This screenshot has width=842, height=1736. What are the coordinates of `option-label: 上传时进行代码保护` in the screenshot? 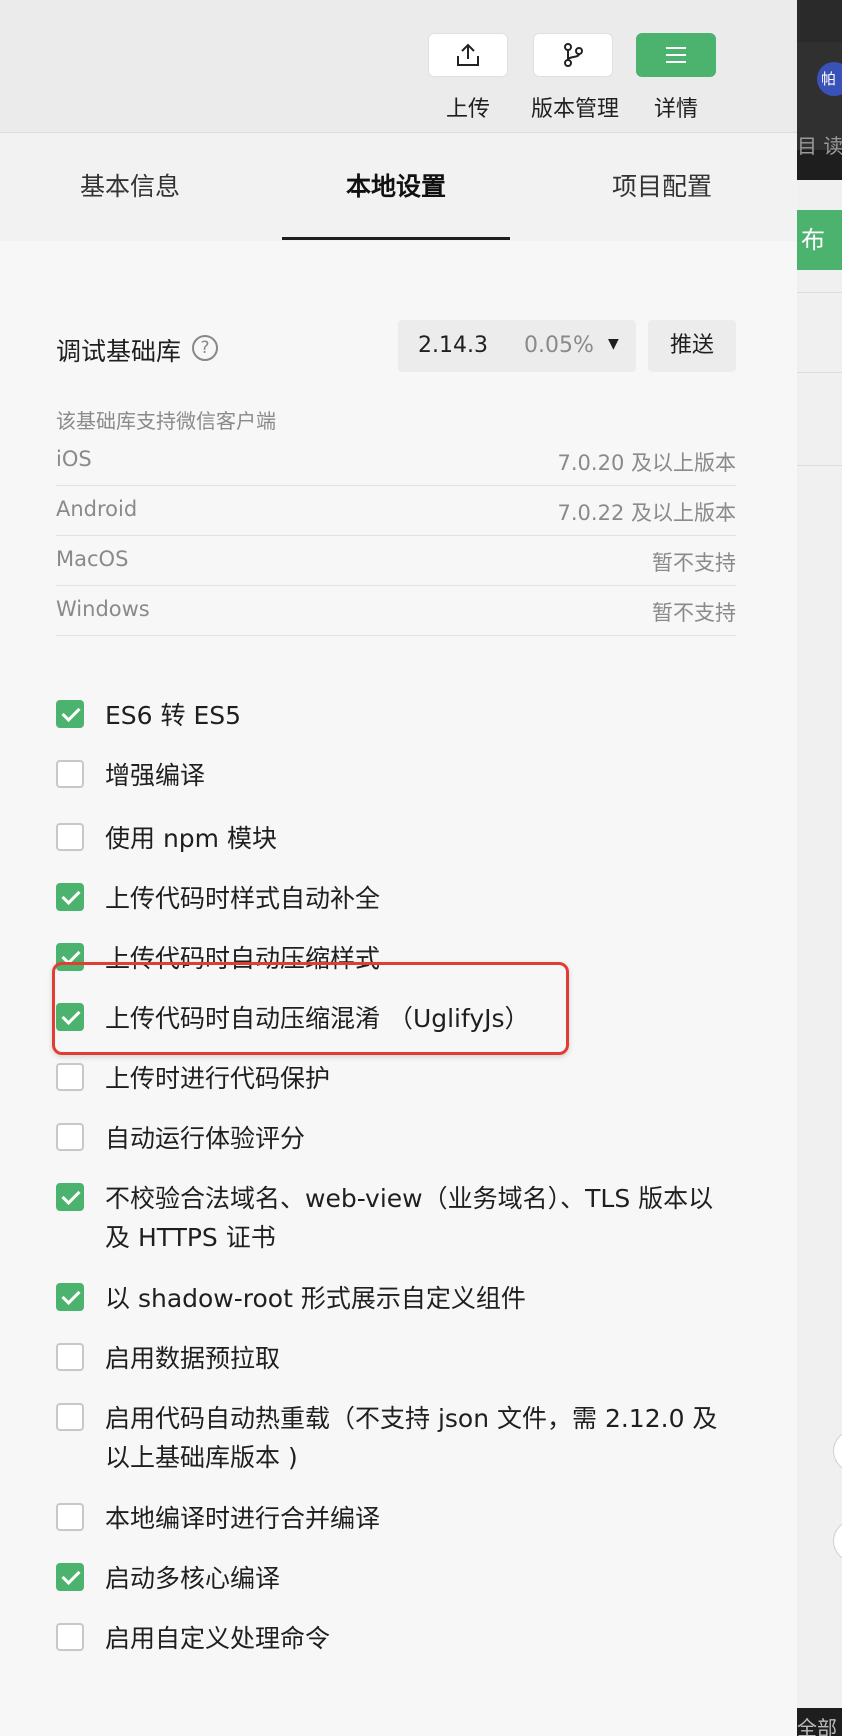 It's located at (218, 1078).